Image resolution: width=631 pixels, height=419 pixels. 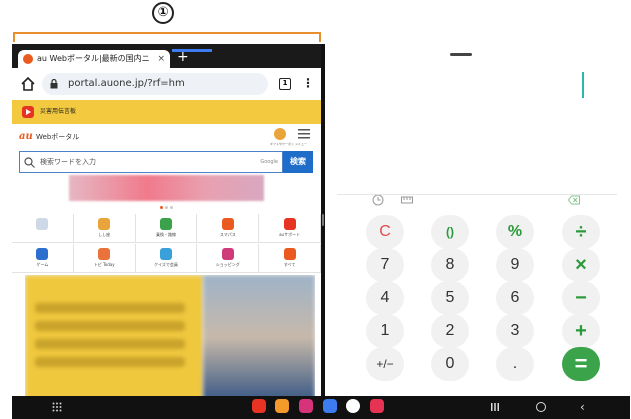 What do you see at coordinates (461, 54) in the screenshot?
I see `window-drag-handle` at bounding box center [461, 54].